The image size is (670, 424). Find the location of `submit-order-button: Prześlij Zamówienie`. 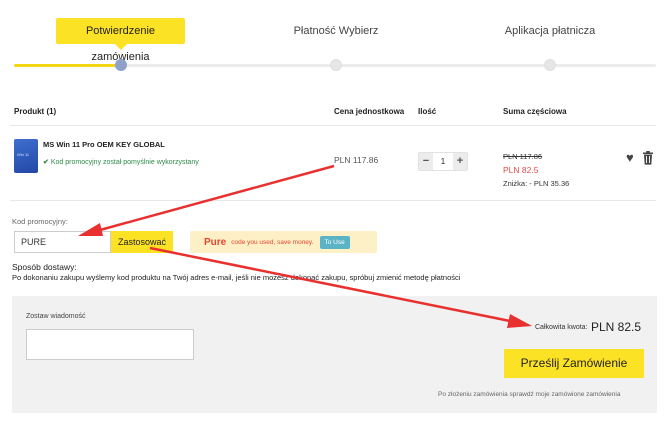

submit-order-button: Prześlij Zamówienie is located at coordinates (574, 363).